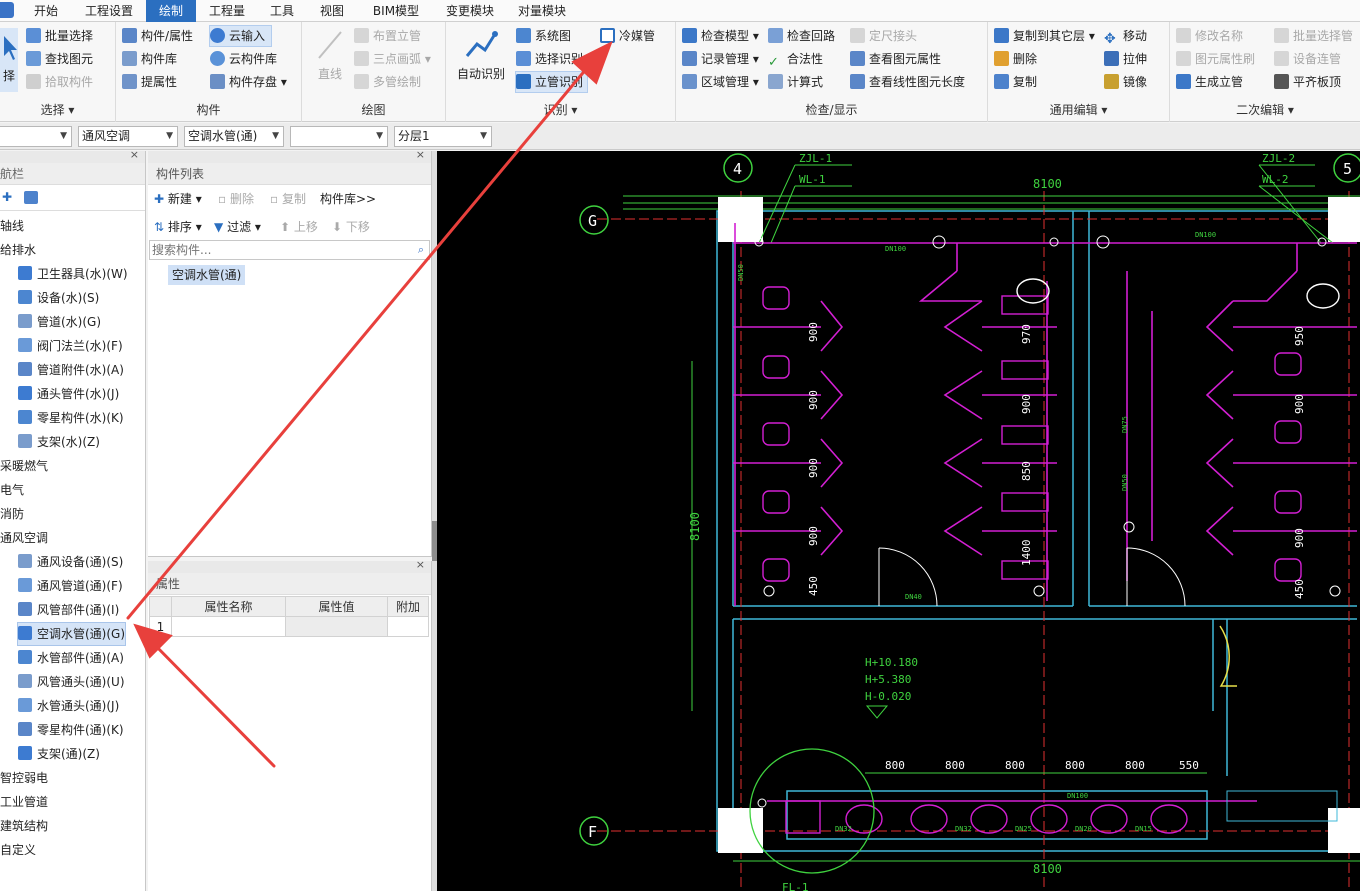 The width and height of the screenshot is (1360, 891). Describe the element at coordinates (71, 658) in the screenshot. I see `nav-item: 水管部件(通)(A)` at that location.